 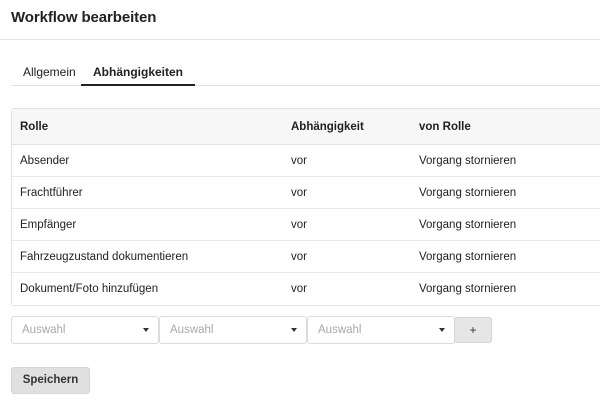 What do you see at coordinates (305, 72) in the screenshot?
I see `tab-bar: Allgemein Abhängigkeiten` at bounding box center [305, 72].